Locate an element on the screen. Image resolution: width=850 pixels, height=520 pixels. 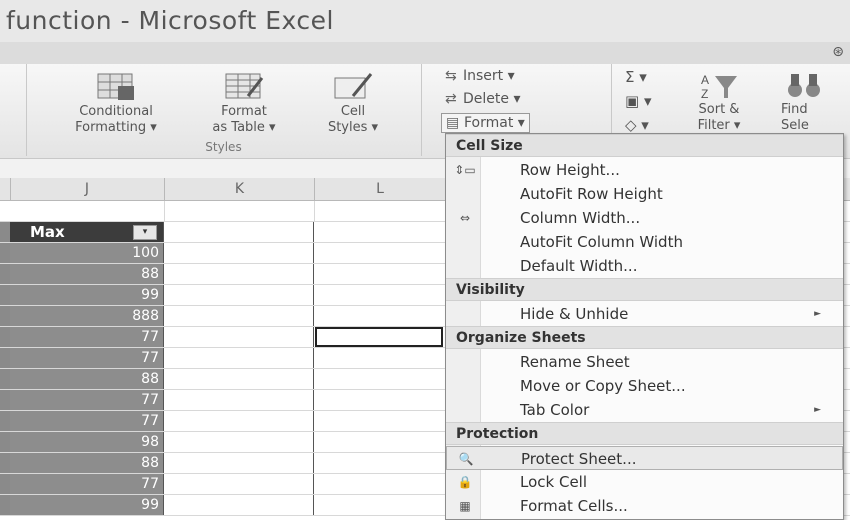
format-button: ▤ Format ▾ is located at coordinates (485, 123).